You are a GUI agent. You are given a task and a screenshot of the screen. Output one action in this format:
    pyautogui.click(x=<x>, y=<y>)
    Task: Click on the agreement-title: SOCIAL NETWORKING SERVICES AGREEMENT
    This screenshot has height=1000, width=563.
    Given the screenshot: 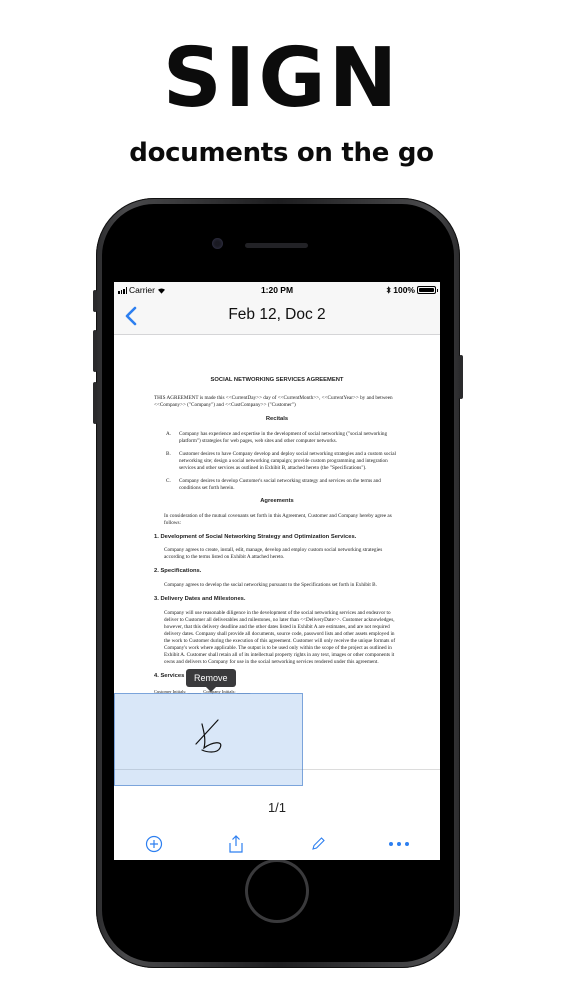 What is the action you would take?
    pyautogui.click(x=277, y=380)
    